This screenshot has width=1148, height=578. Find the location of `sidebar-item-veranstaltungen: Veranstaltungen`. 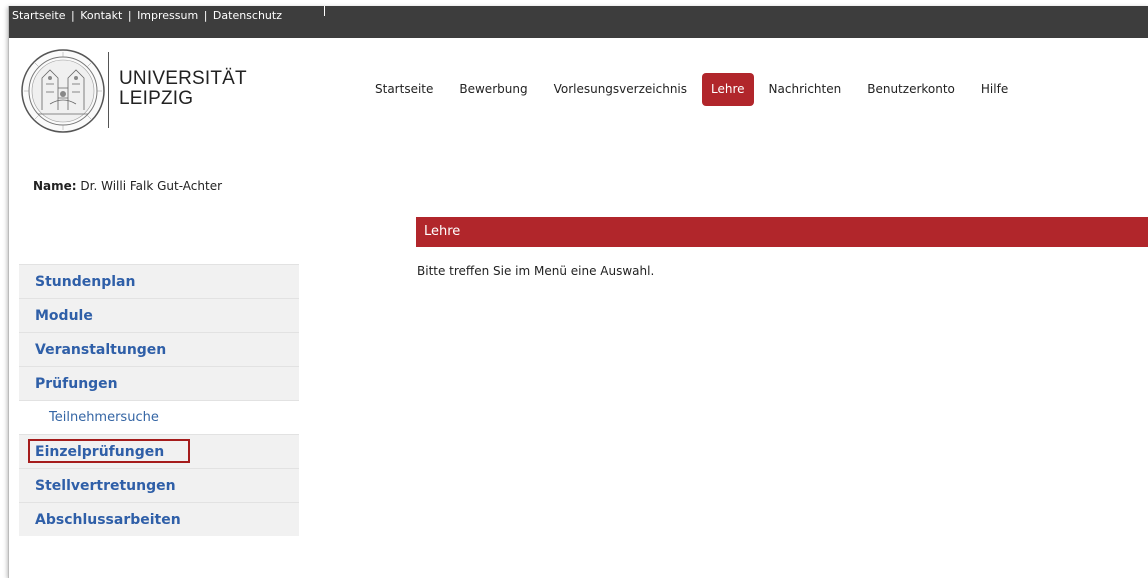

sidebar-item-veranstaltungen: Veranstaltungen is located at coordinates (159, 349).